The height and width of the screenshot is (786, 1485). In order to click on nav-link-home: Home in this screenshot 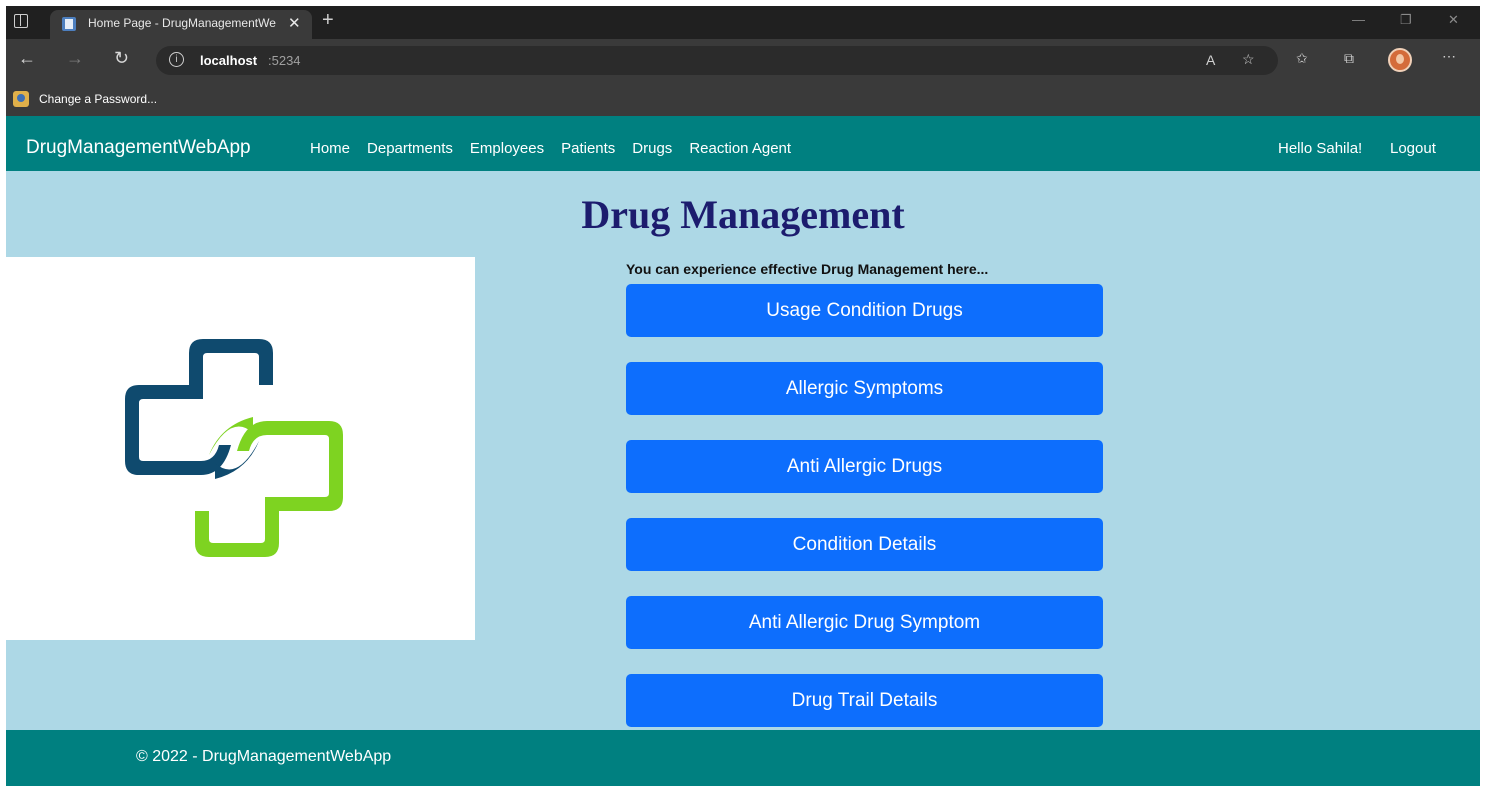, I will do `click(330, 148)`.